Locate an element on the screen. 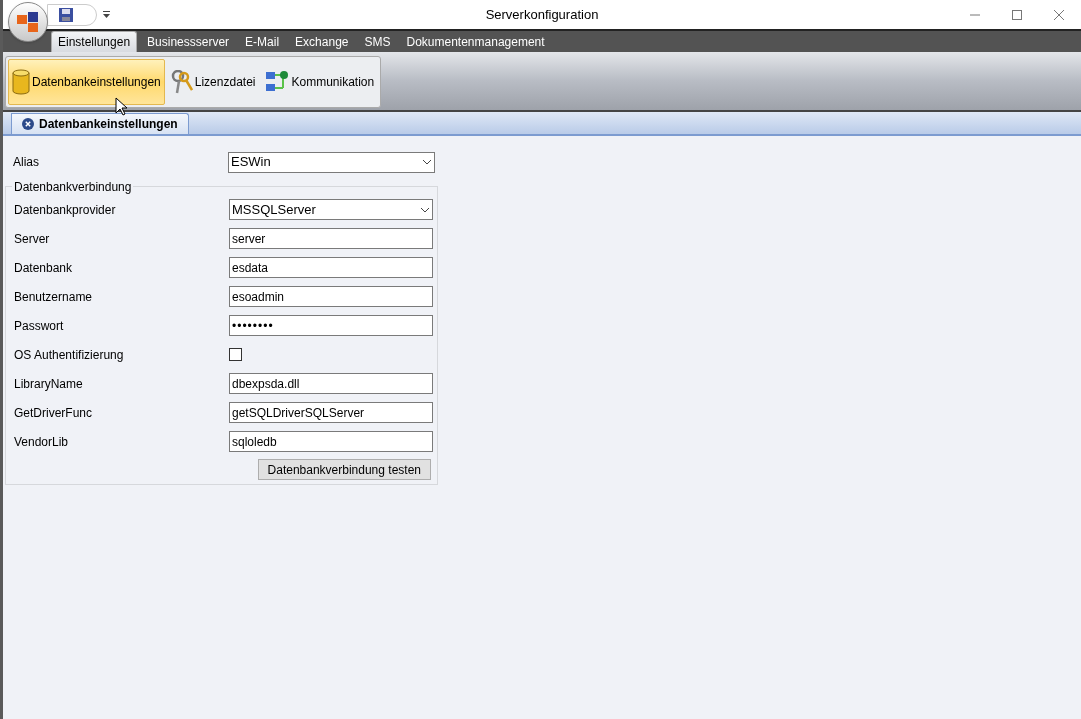 This screenshot has width=1081, height=719. field-label: Passwort is located at coordinates (39, 326).